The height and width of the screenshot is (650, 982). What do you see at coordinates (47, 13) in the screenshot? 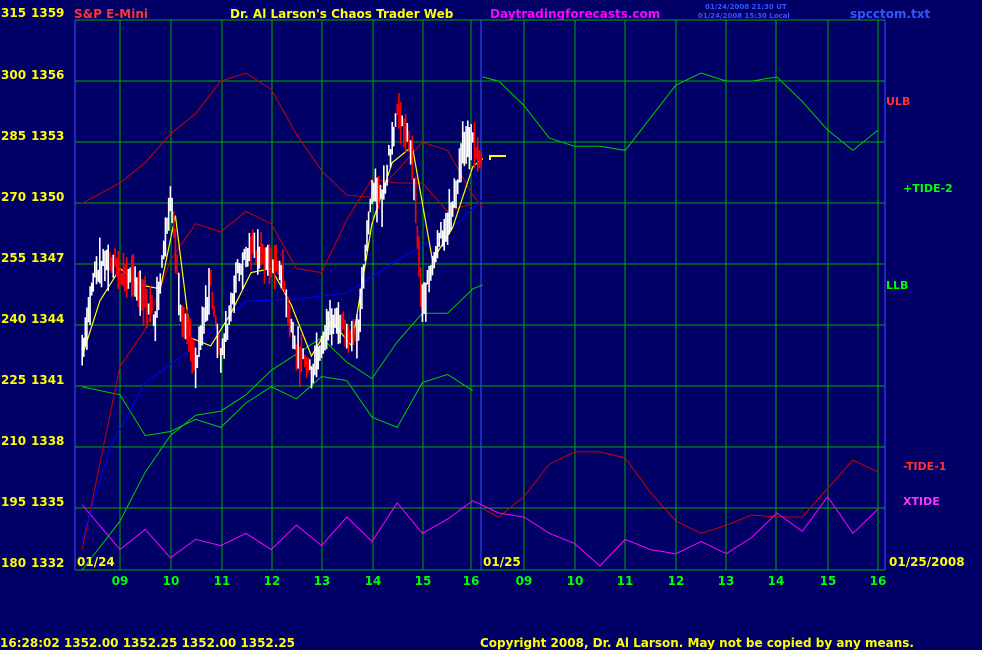
I see `y-tick-label-price: 1359` at bounding box center [47, 13].